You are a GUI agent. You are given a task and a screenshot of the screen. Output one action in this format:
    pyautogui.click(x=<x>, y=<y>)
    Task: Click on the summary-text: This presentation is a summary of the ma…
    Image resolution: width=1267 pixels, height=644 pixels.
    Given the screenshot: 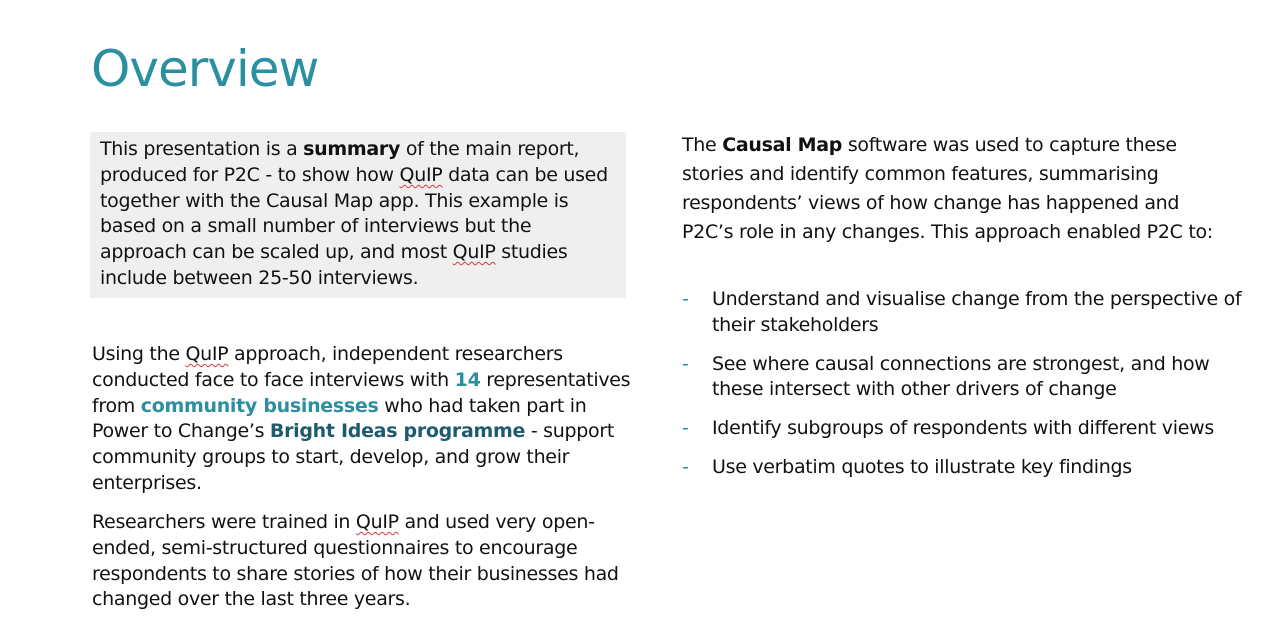 What is the action you would take?
    pyautogui.click(x=360, y=214)
    